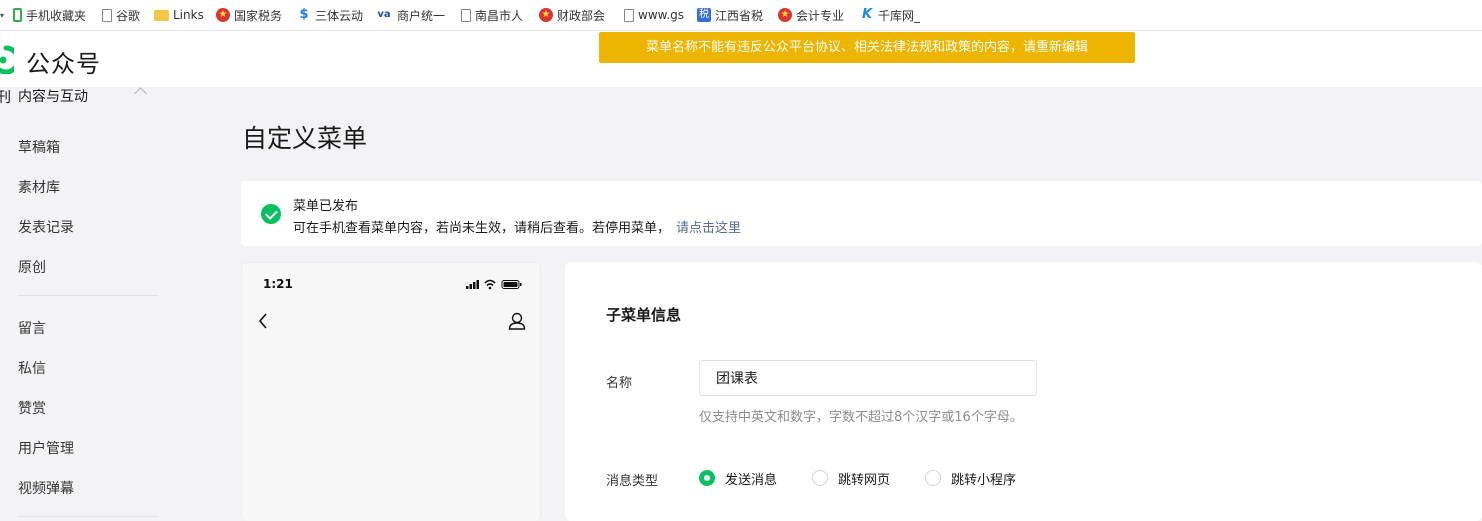 Image resolution: width=1482 pixels, height=521 pixels. What do you see at coordinates (851, 478) in the screenshot?
I see `radio-jump-webpage: 跳转网页` at bounding box center [851, 478].